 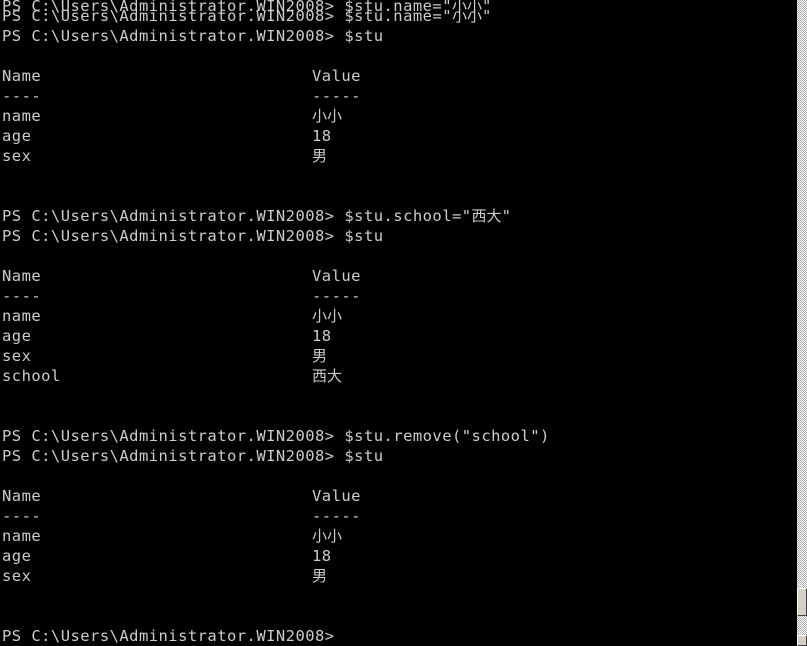 I want to click on command-text: $stu.school="西大", so click(x=423, y=216).